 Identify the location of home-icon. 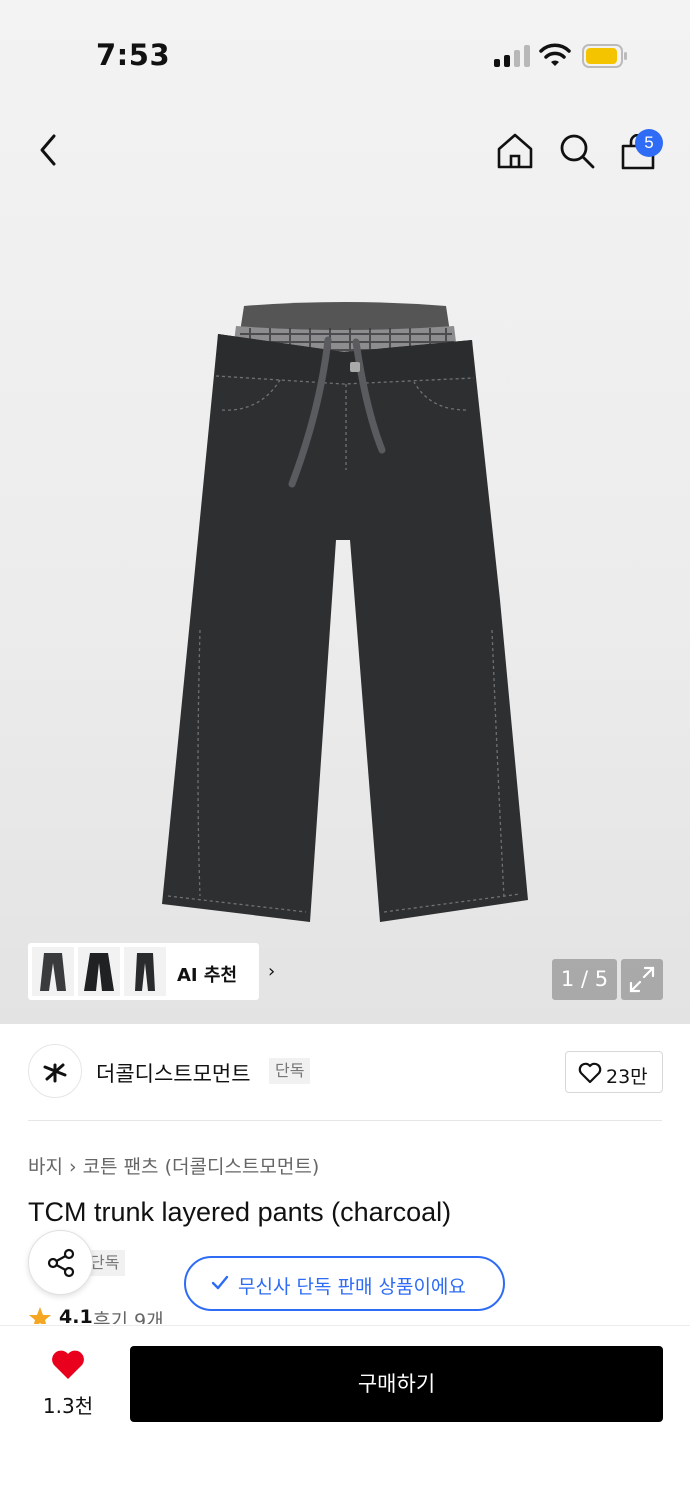
(515, 151).